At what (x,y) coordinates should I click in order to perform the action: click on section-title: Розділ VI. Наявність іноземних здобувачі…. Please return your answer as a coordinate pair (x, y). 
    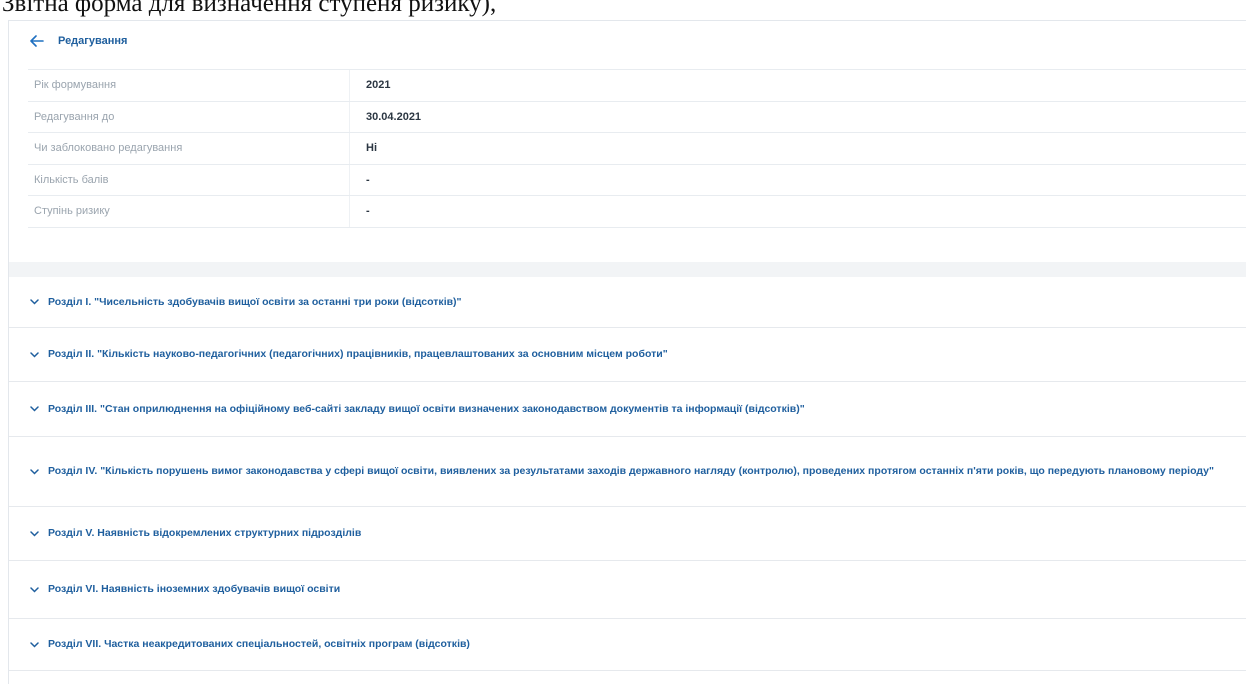
    Looking at the image, I should click on (194, 589).